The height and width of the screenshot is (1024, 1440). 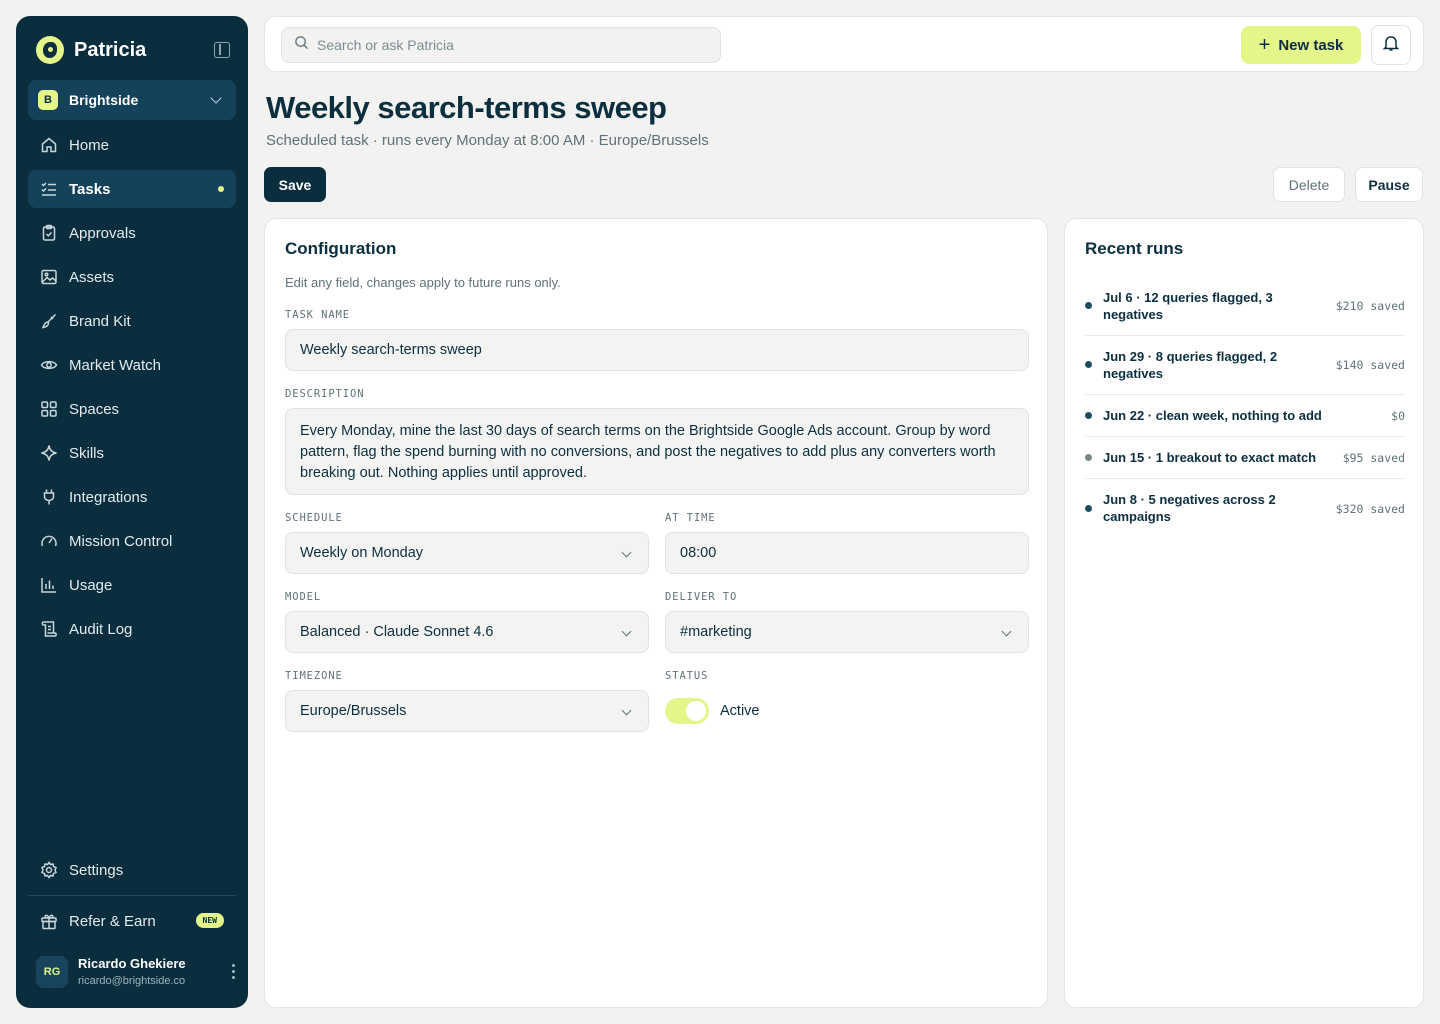 I want to click on collapse-sidebar-icon, so click(x=222, y=50).